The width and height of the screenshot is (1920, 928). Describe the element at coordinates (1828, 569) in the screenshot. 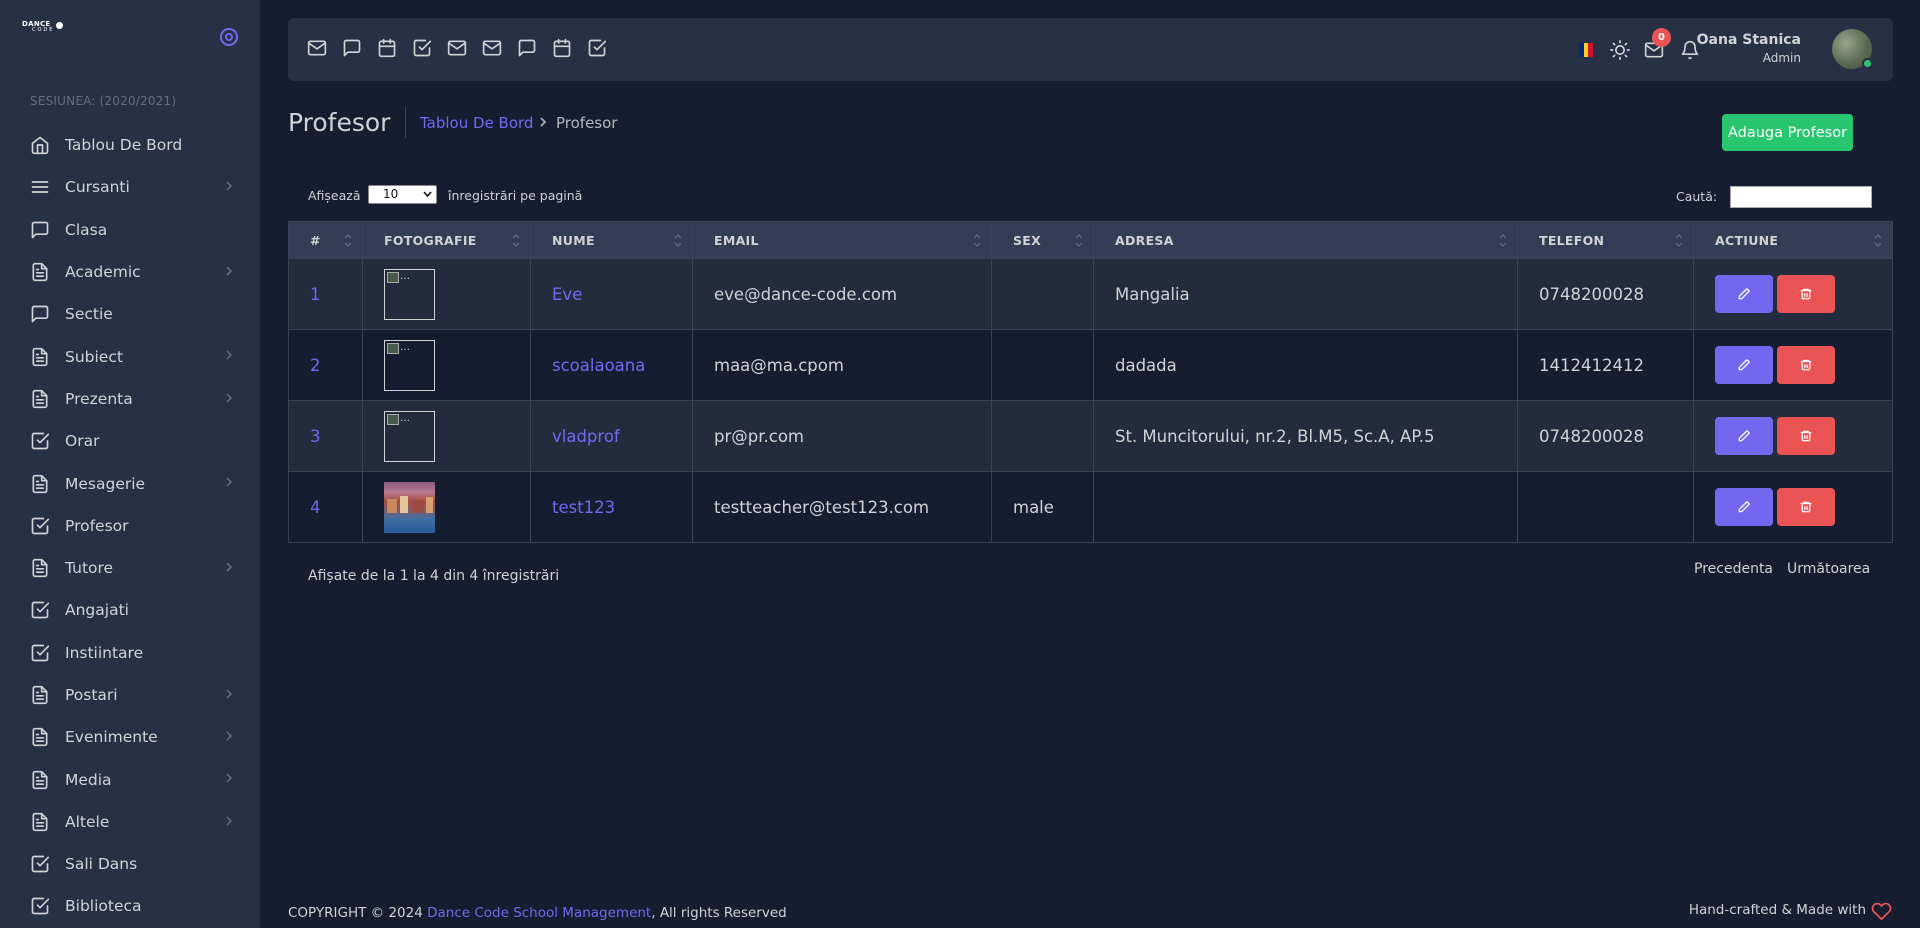

I see `pagination-next: Următoarea` at that location.